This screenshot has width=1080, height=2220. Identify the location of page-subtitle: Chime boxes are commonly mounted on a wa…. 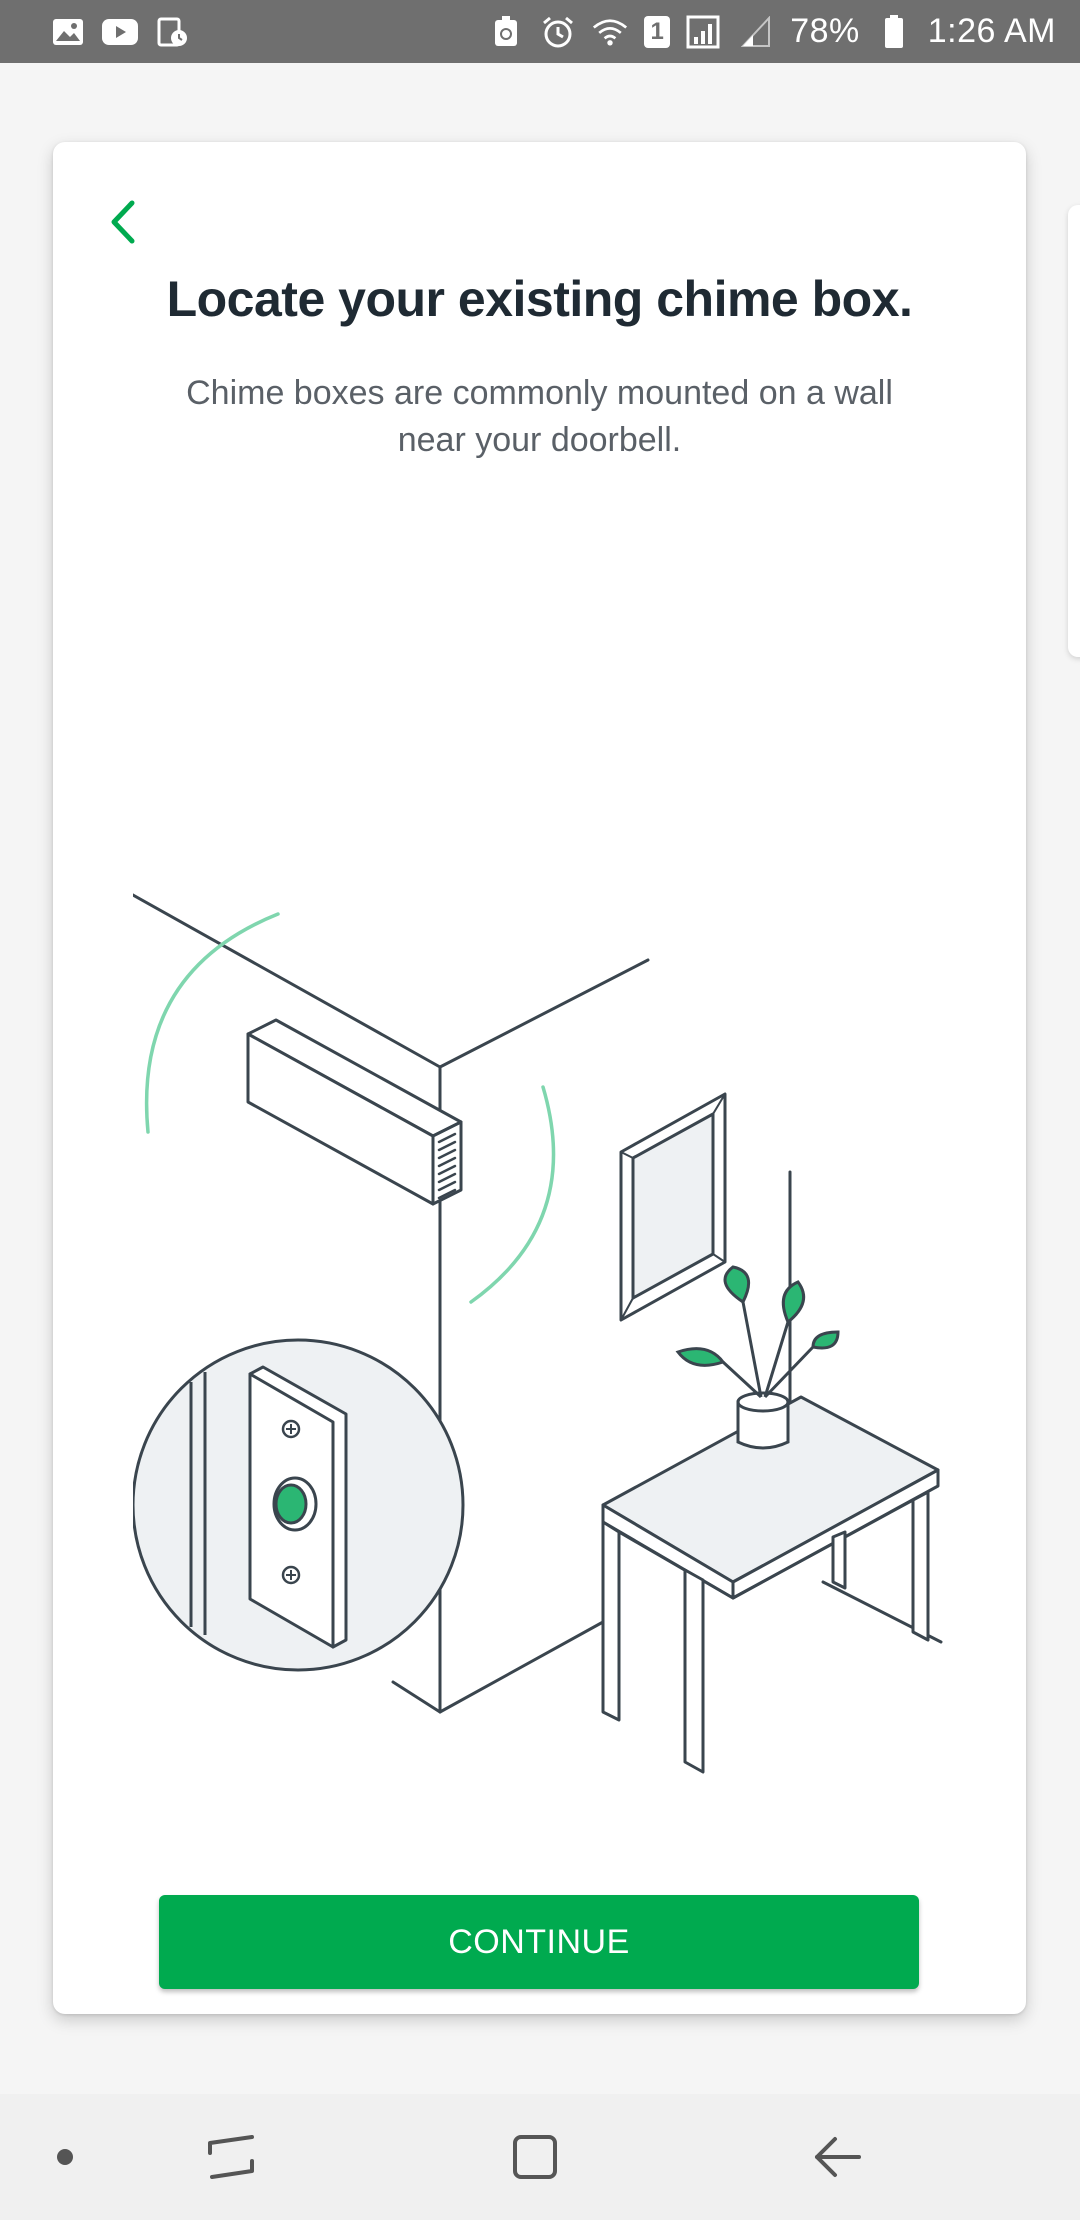
(539, 416).